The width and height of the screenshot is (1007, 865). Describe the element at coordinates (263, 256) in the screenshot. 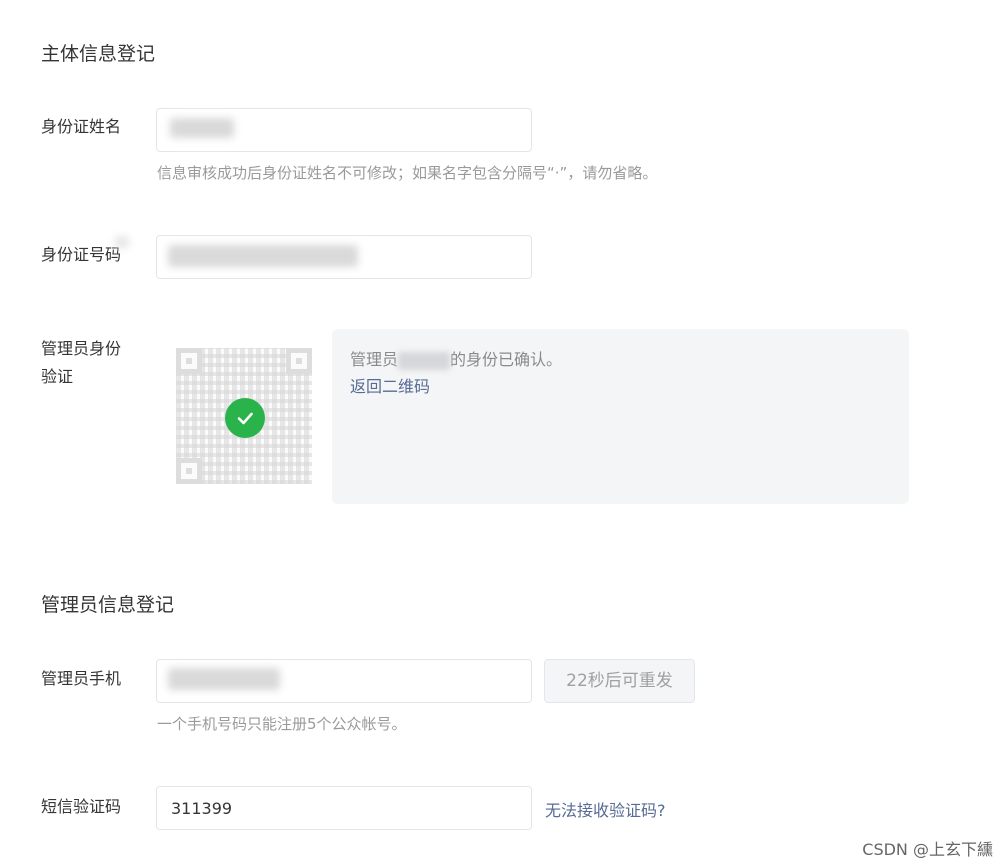

I see `redacted-id-mask` at that location.